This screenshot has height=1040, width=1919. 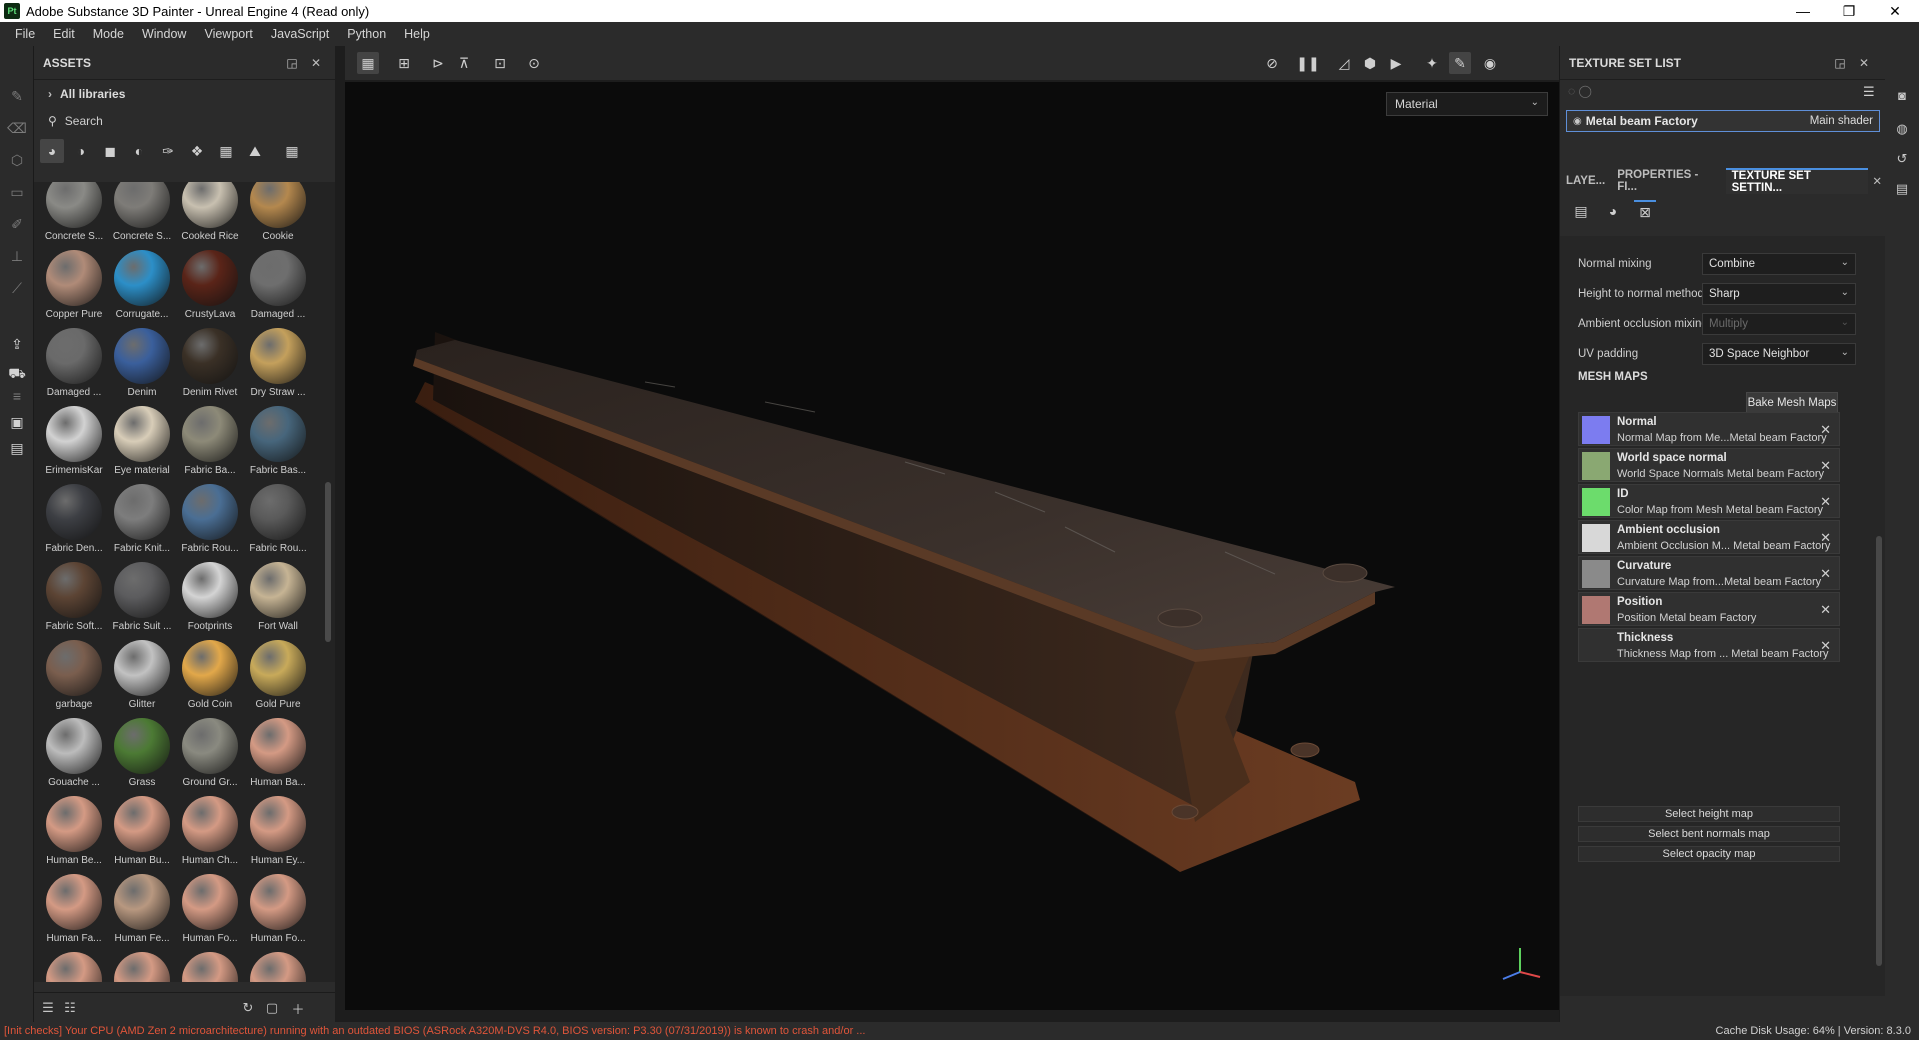 I want to click on folder-icon: ▢, so click(x=272, y=1008).